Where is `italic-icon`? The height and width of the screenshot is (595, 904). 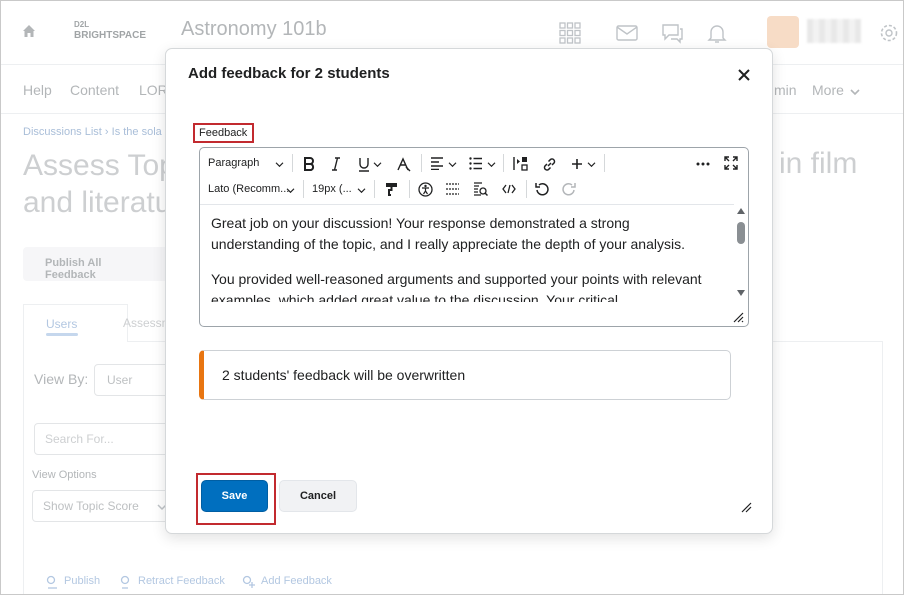 italic-icon is located at coordinates (336, 164).